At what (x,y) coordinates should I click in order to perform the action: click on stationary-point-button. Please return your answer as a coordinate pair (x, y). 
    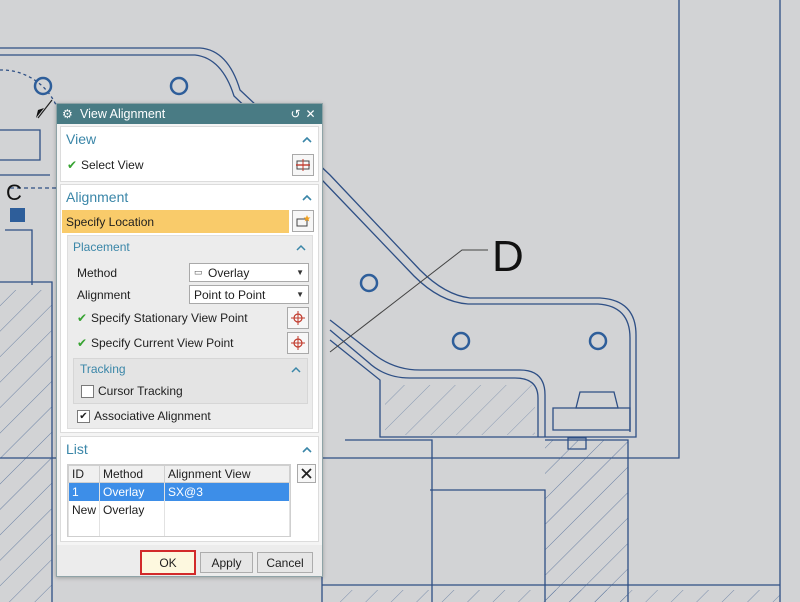
    Looking at the image, I should click on (298, 318).